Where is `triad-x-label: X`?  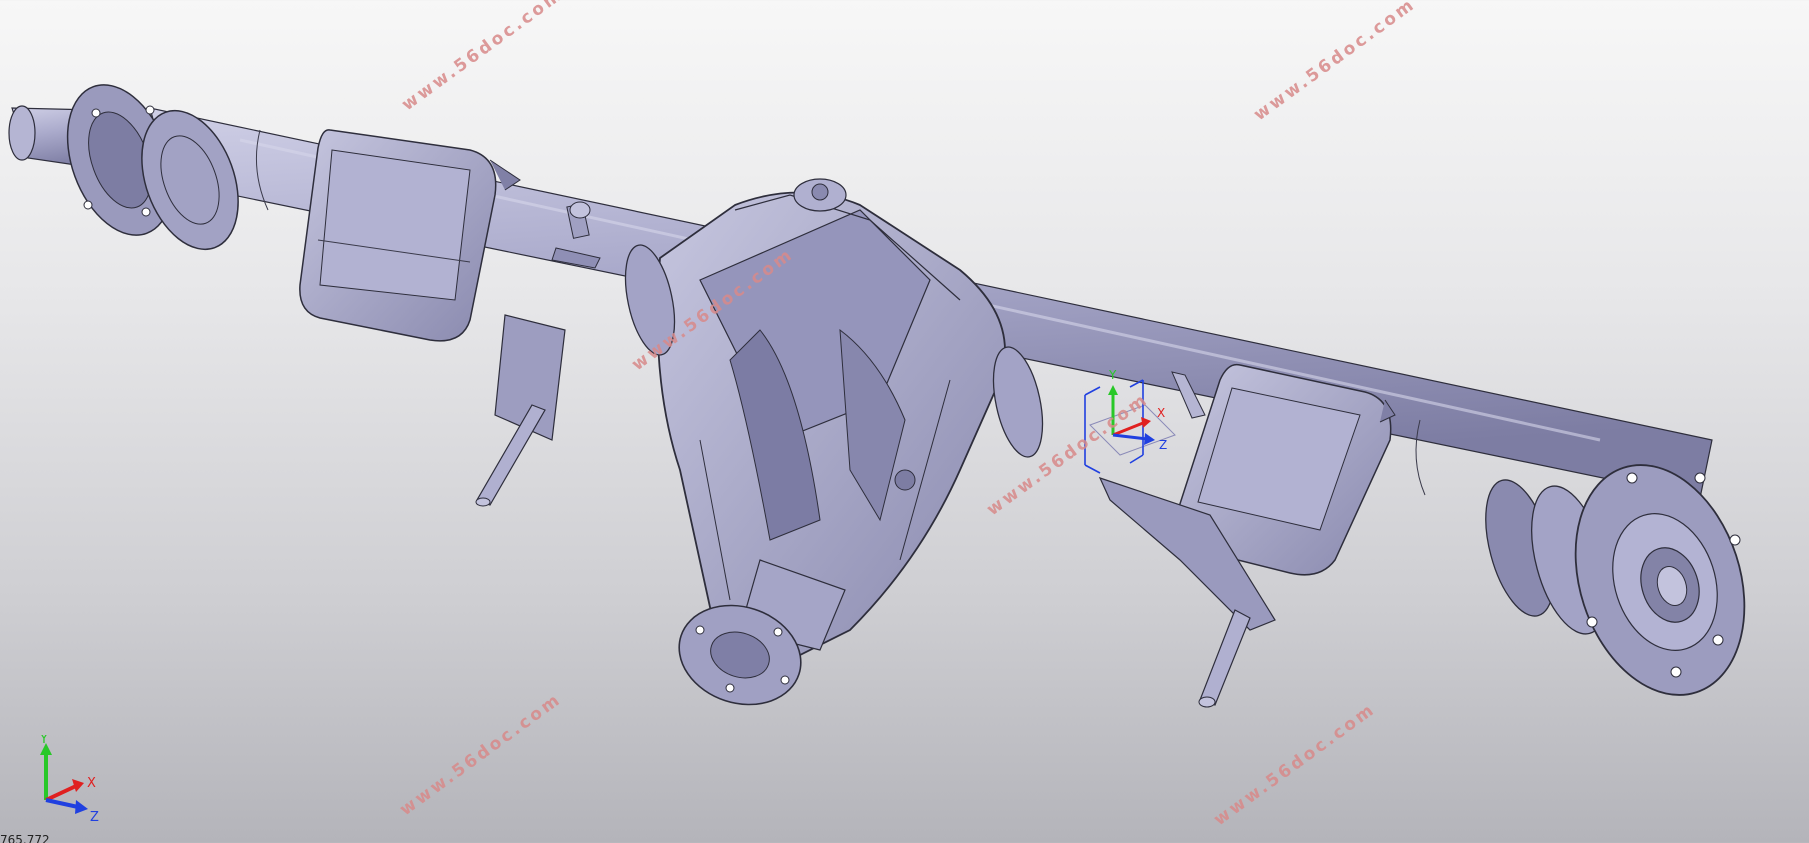
triad-x-label: X is located at coordinates (91, 783).